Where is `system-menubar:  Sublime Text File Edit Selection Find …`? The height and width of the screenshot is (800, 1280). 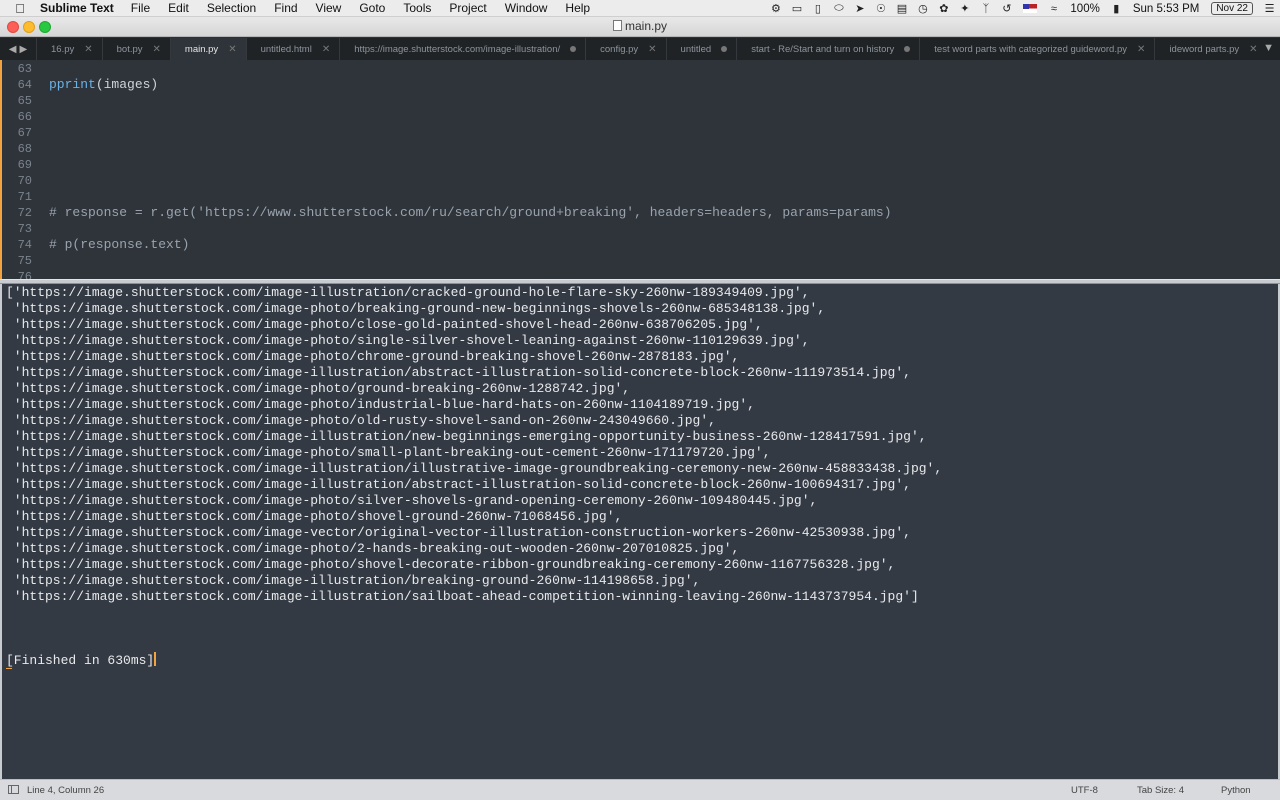 system-menubar:  Sublime Text File Edit Selection Find … is located at coordinates (640, 8).